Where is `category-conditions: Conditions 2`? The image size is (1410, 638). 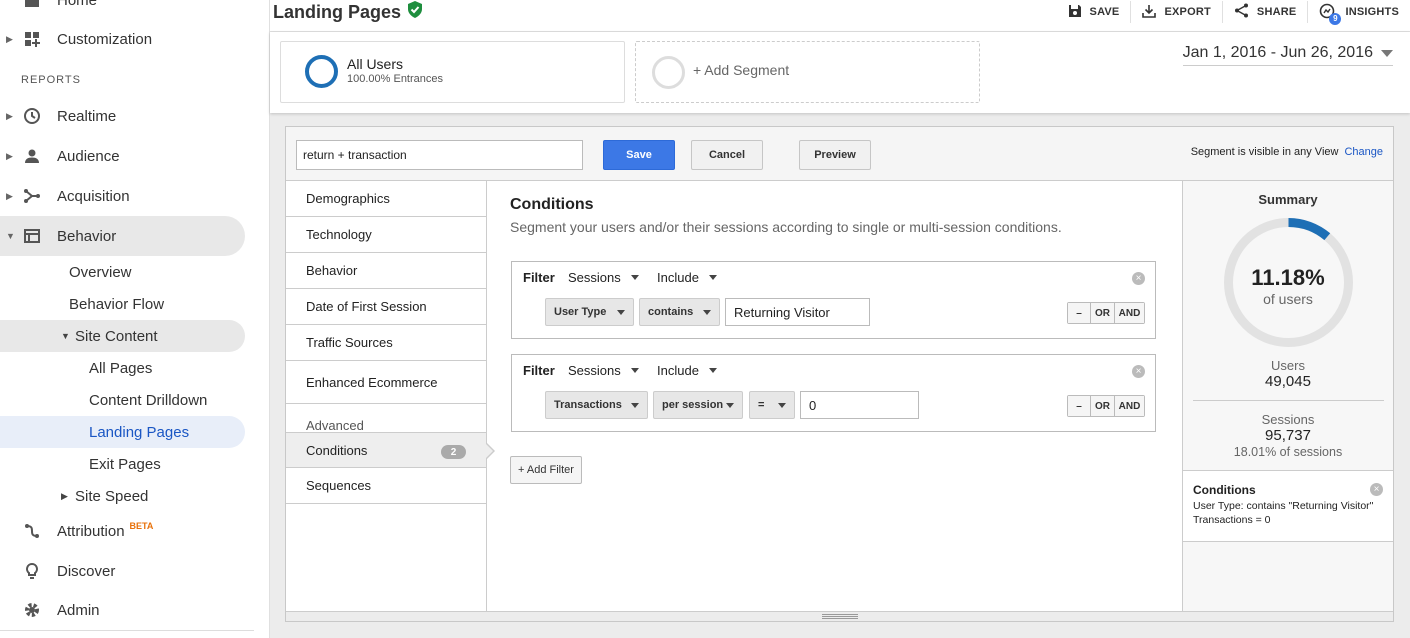 category-conditions: Conditions 2 is located at coordinates (386, 450).